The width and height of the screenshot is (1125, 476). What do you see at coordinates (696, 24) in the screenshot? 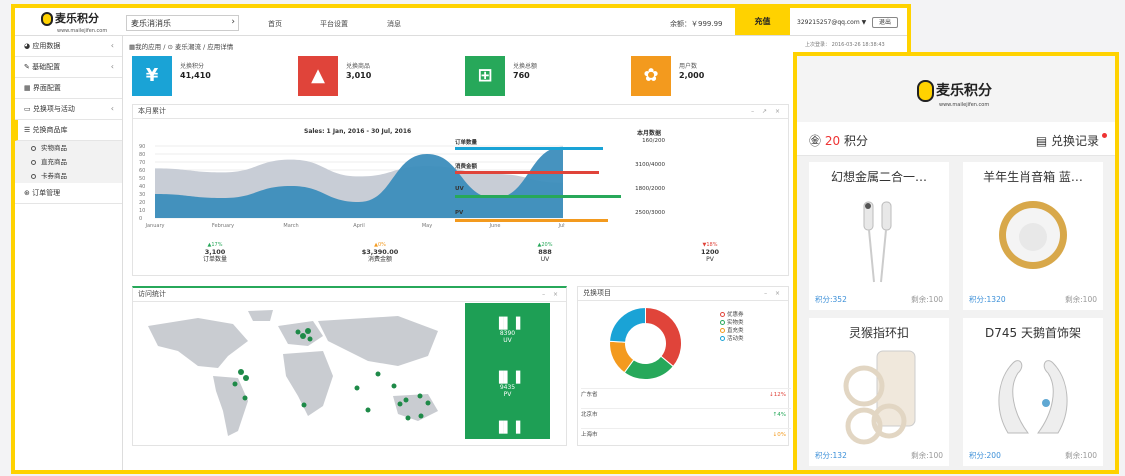
I see `balance-text: 余额：￥999.99` at bounding box center [696, 24].